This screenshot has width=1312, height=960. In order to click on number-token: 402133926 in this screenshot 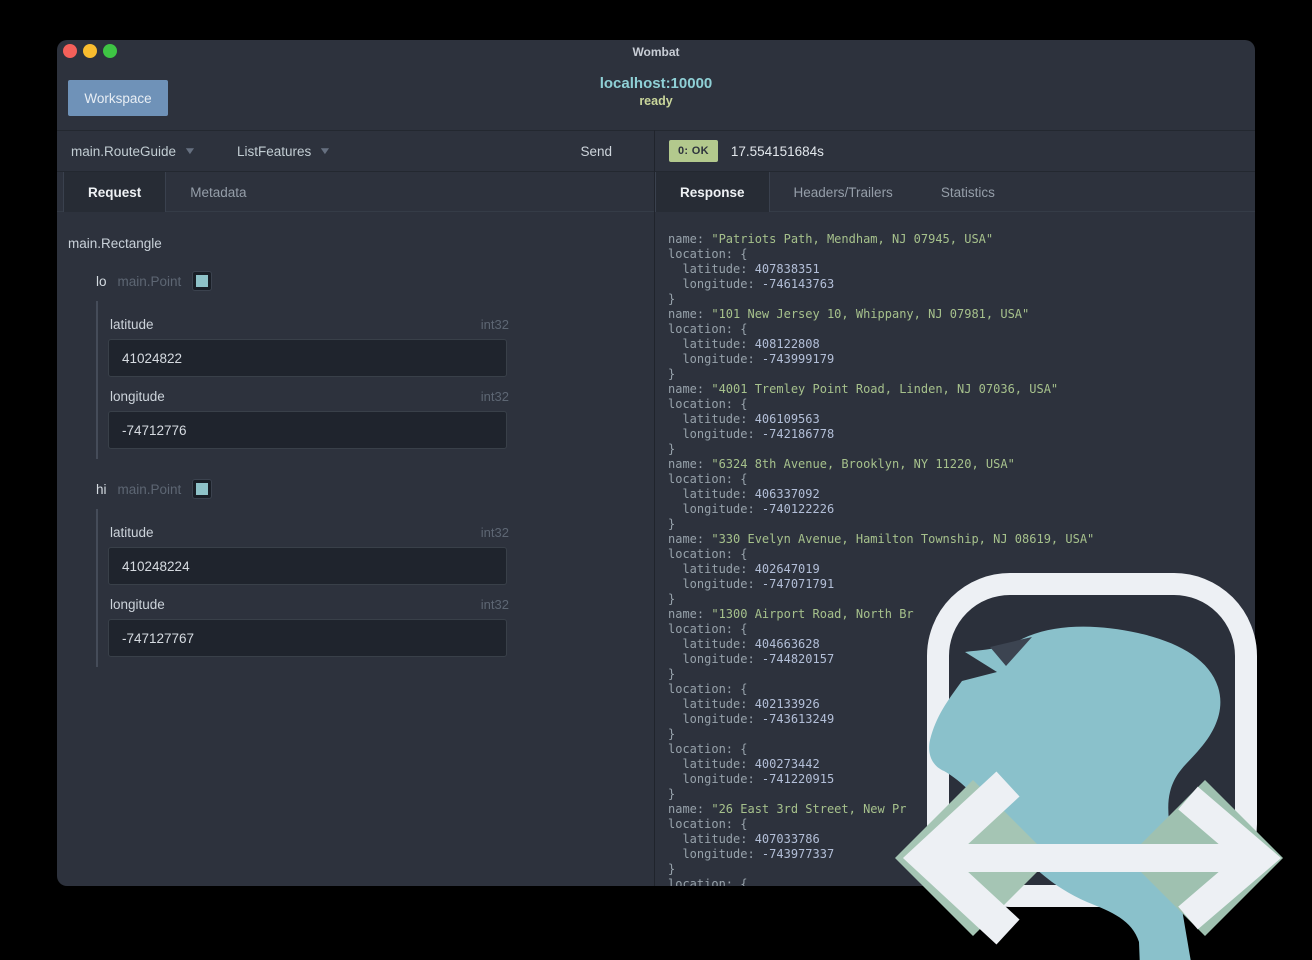, I will do `click(787, 704)`.